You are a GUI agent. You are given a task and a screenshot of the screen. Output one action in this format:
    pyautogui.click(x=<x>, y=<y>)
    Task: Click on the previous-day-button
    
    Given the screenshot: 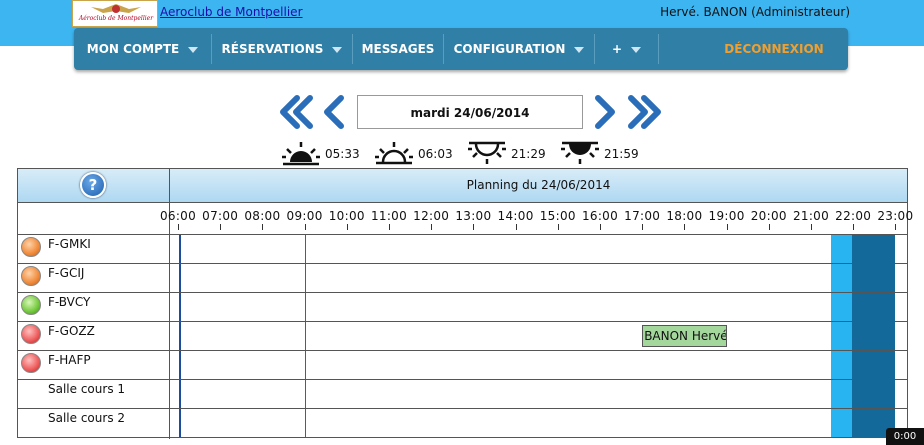 What is the action you would take?
    pyautogui.click(x=334, y=114)
    